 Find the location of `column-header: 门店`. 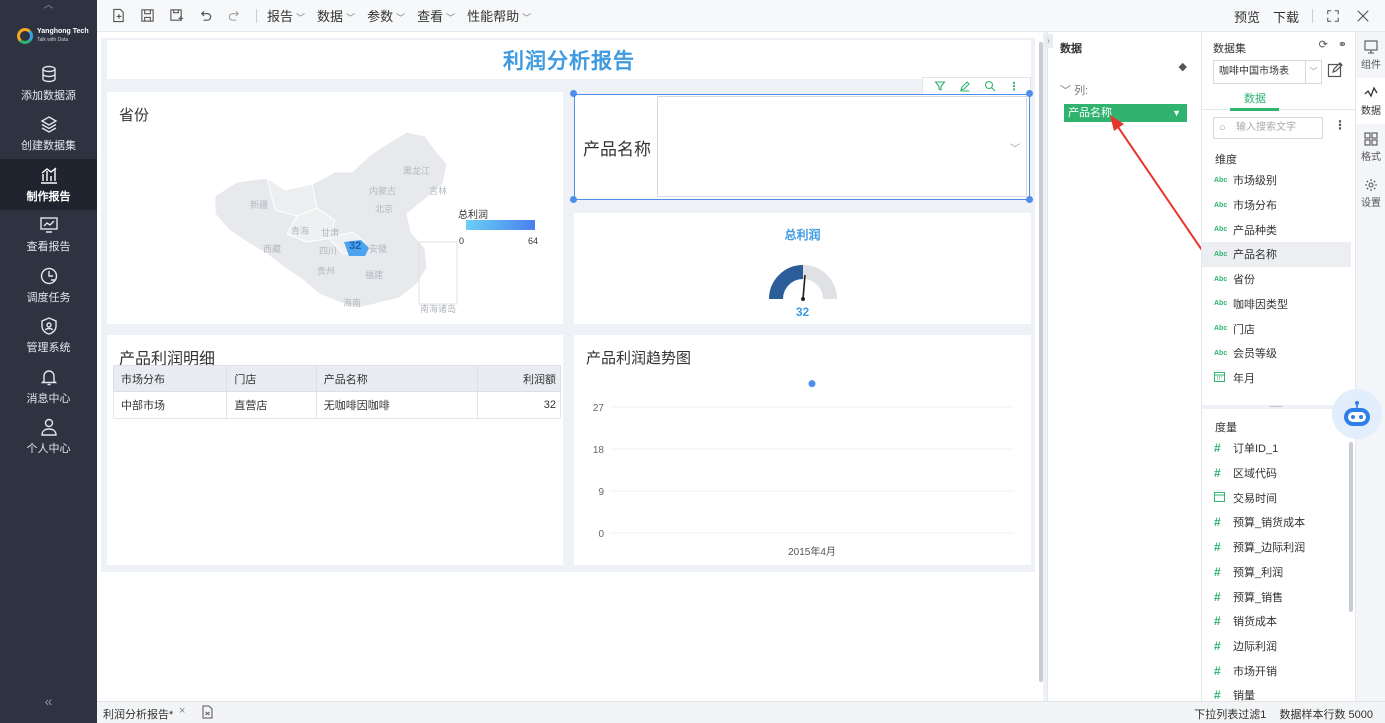

column-header: 门店 is located at coordinates (271, 378).